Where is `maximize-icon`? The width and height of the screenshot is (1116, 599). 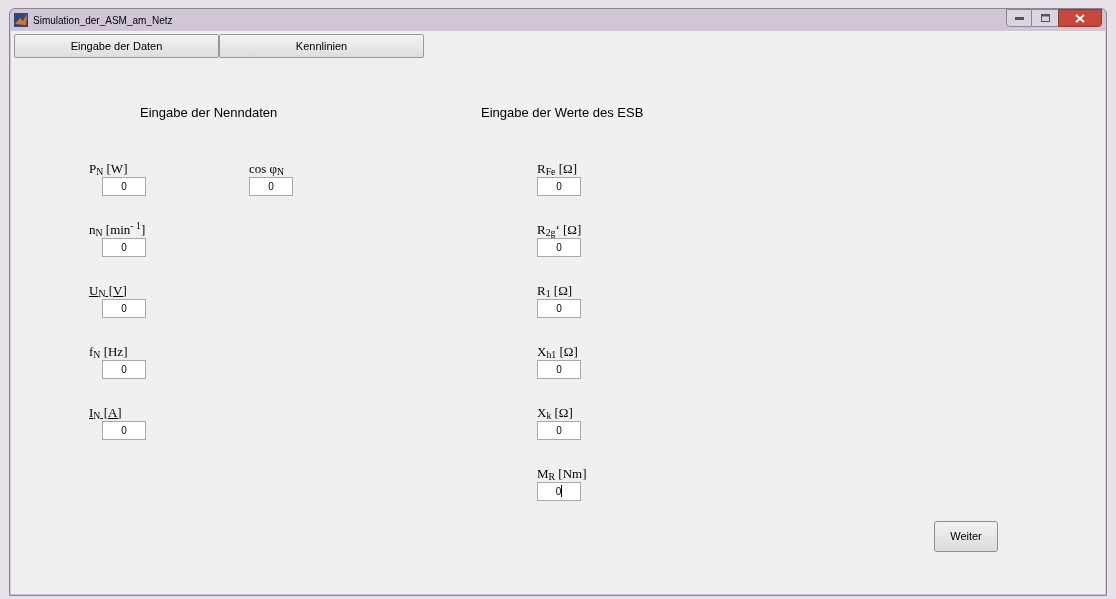 maximize-icon is located at coordinates (1045, 18).